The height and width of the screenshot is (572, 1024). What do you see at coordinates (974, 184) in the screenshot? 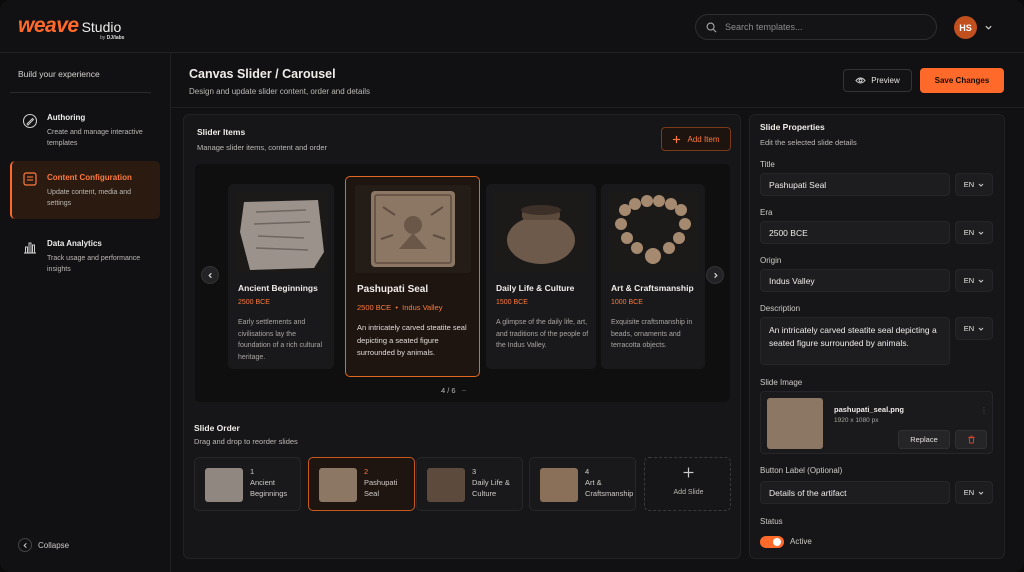
I see `title-language-select: EN` at bounding box center [974, 184].